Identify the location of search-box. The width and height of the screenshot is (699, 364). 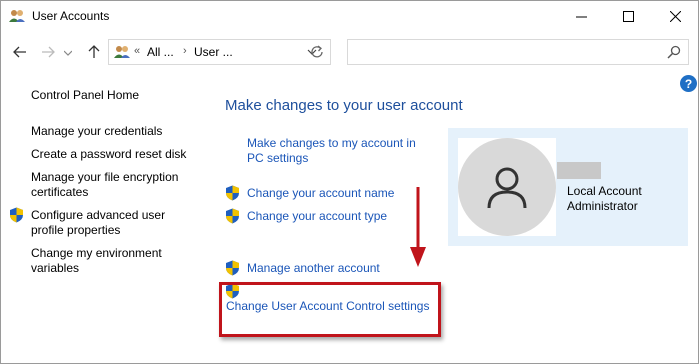
(518, 52).